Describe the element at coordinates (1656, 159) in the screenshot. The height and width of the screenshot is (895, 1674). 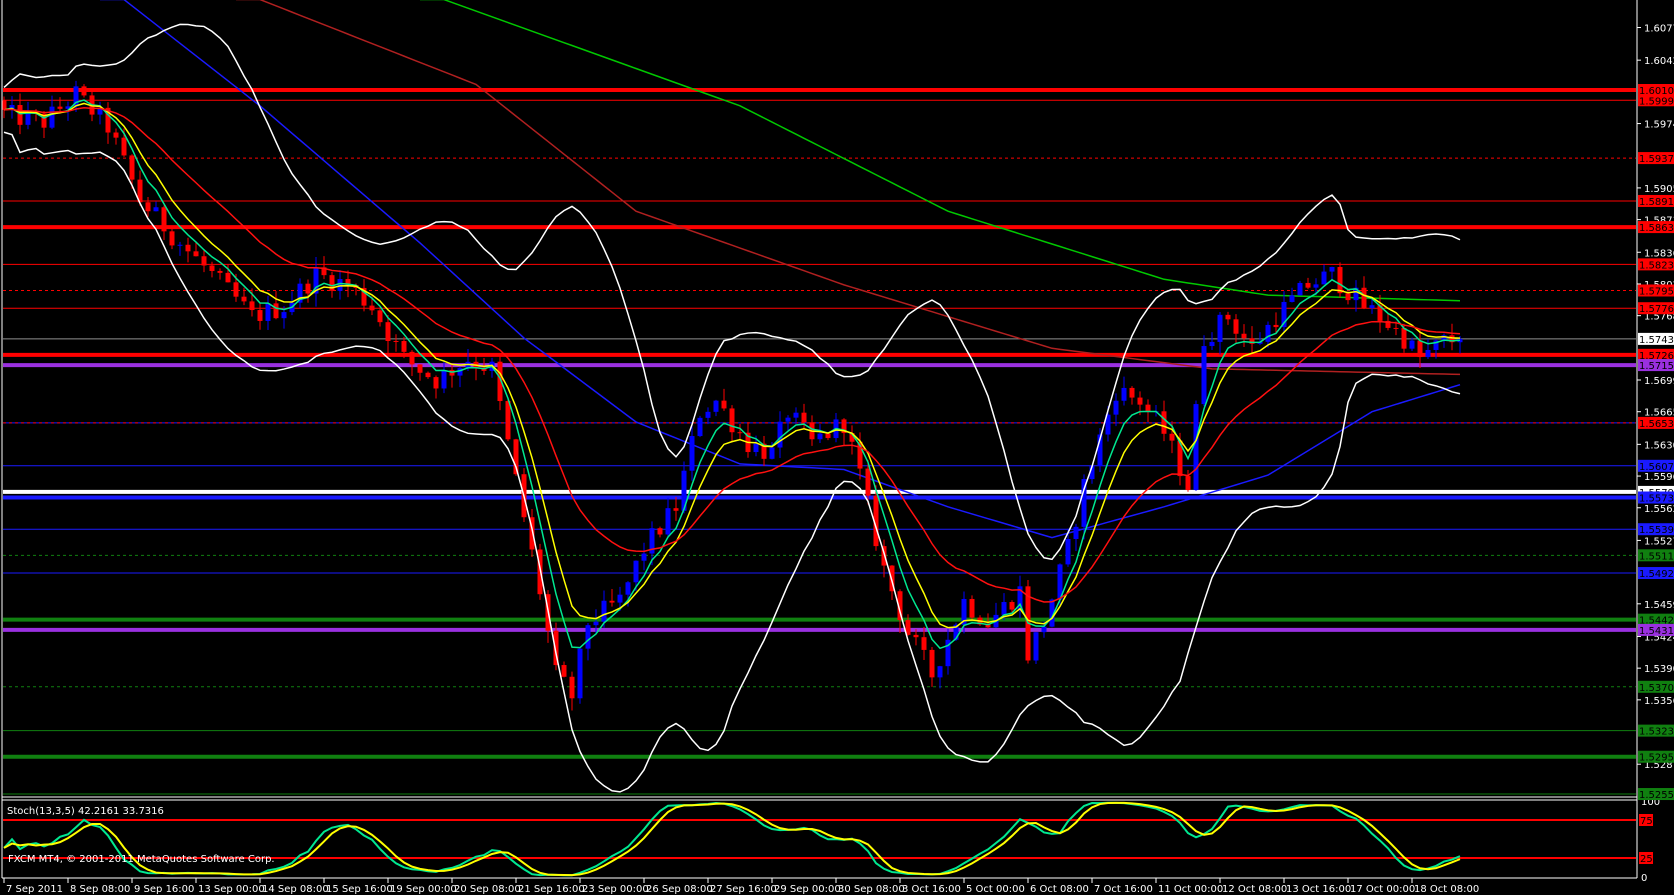
I see `price-level-label: 1.59370` at that location.